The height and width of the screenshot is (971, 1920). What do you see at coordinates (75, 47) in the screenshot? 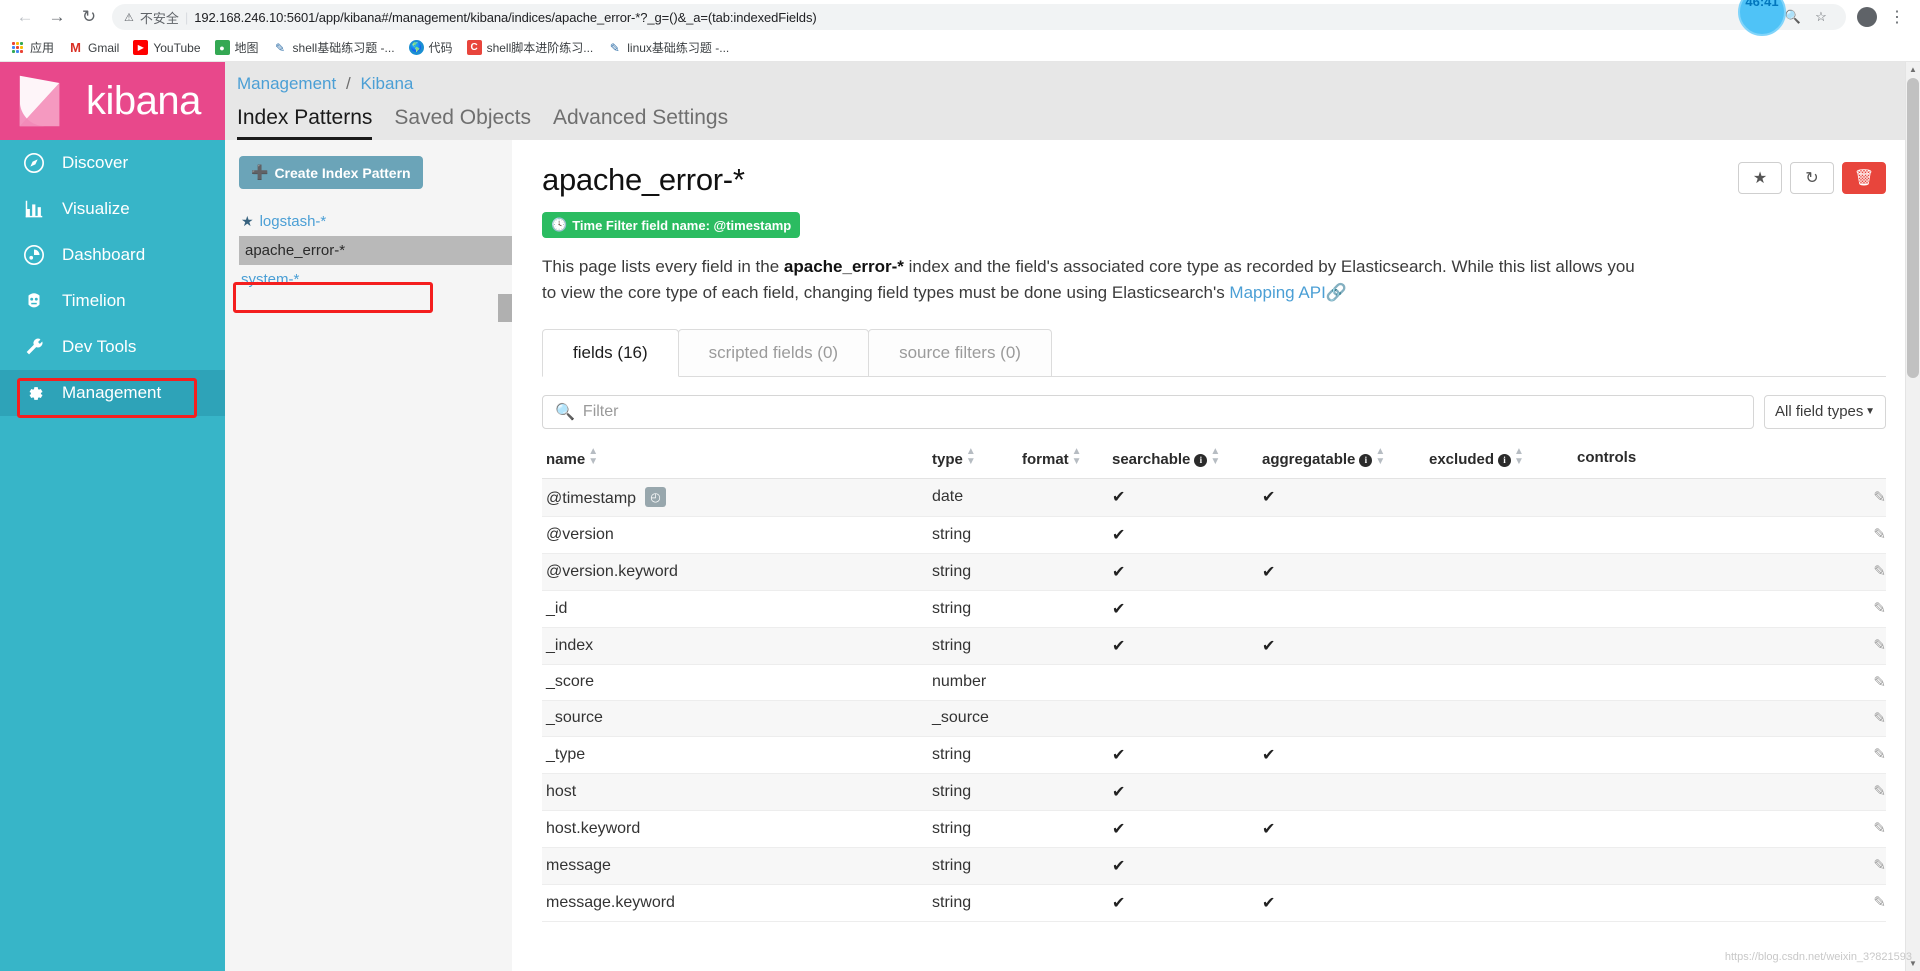
I see `gmail-icon: M` at bounding box center [75, 47].